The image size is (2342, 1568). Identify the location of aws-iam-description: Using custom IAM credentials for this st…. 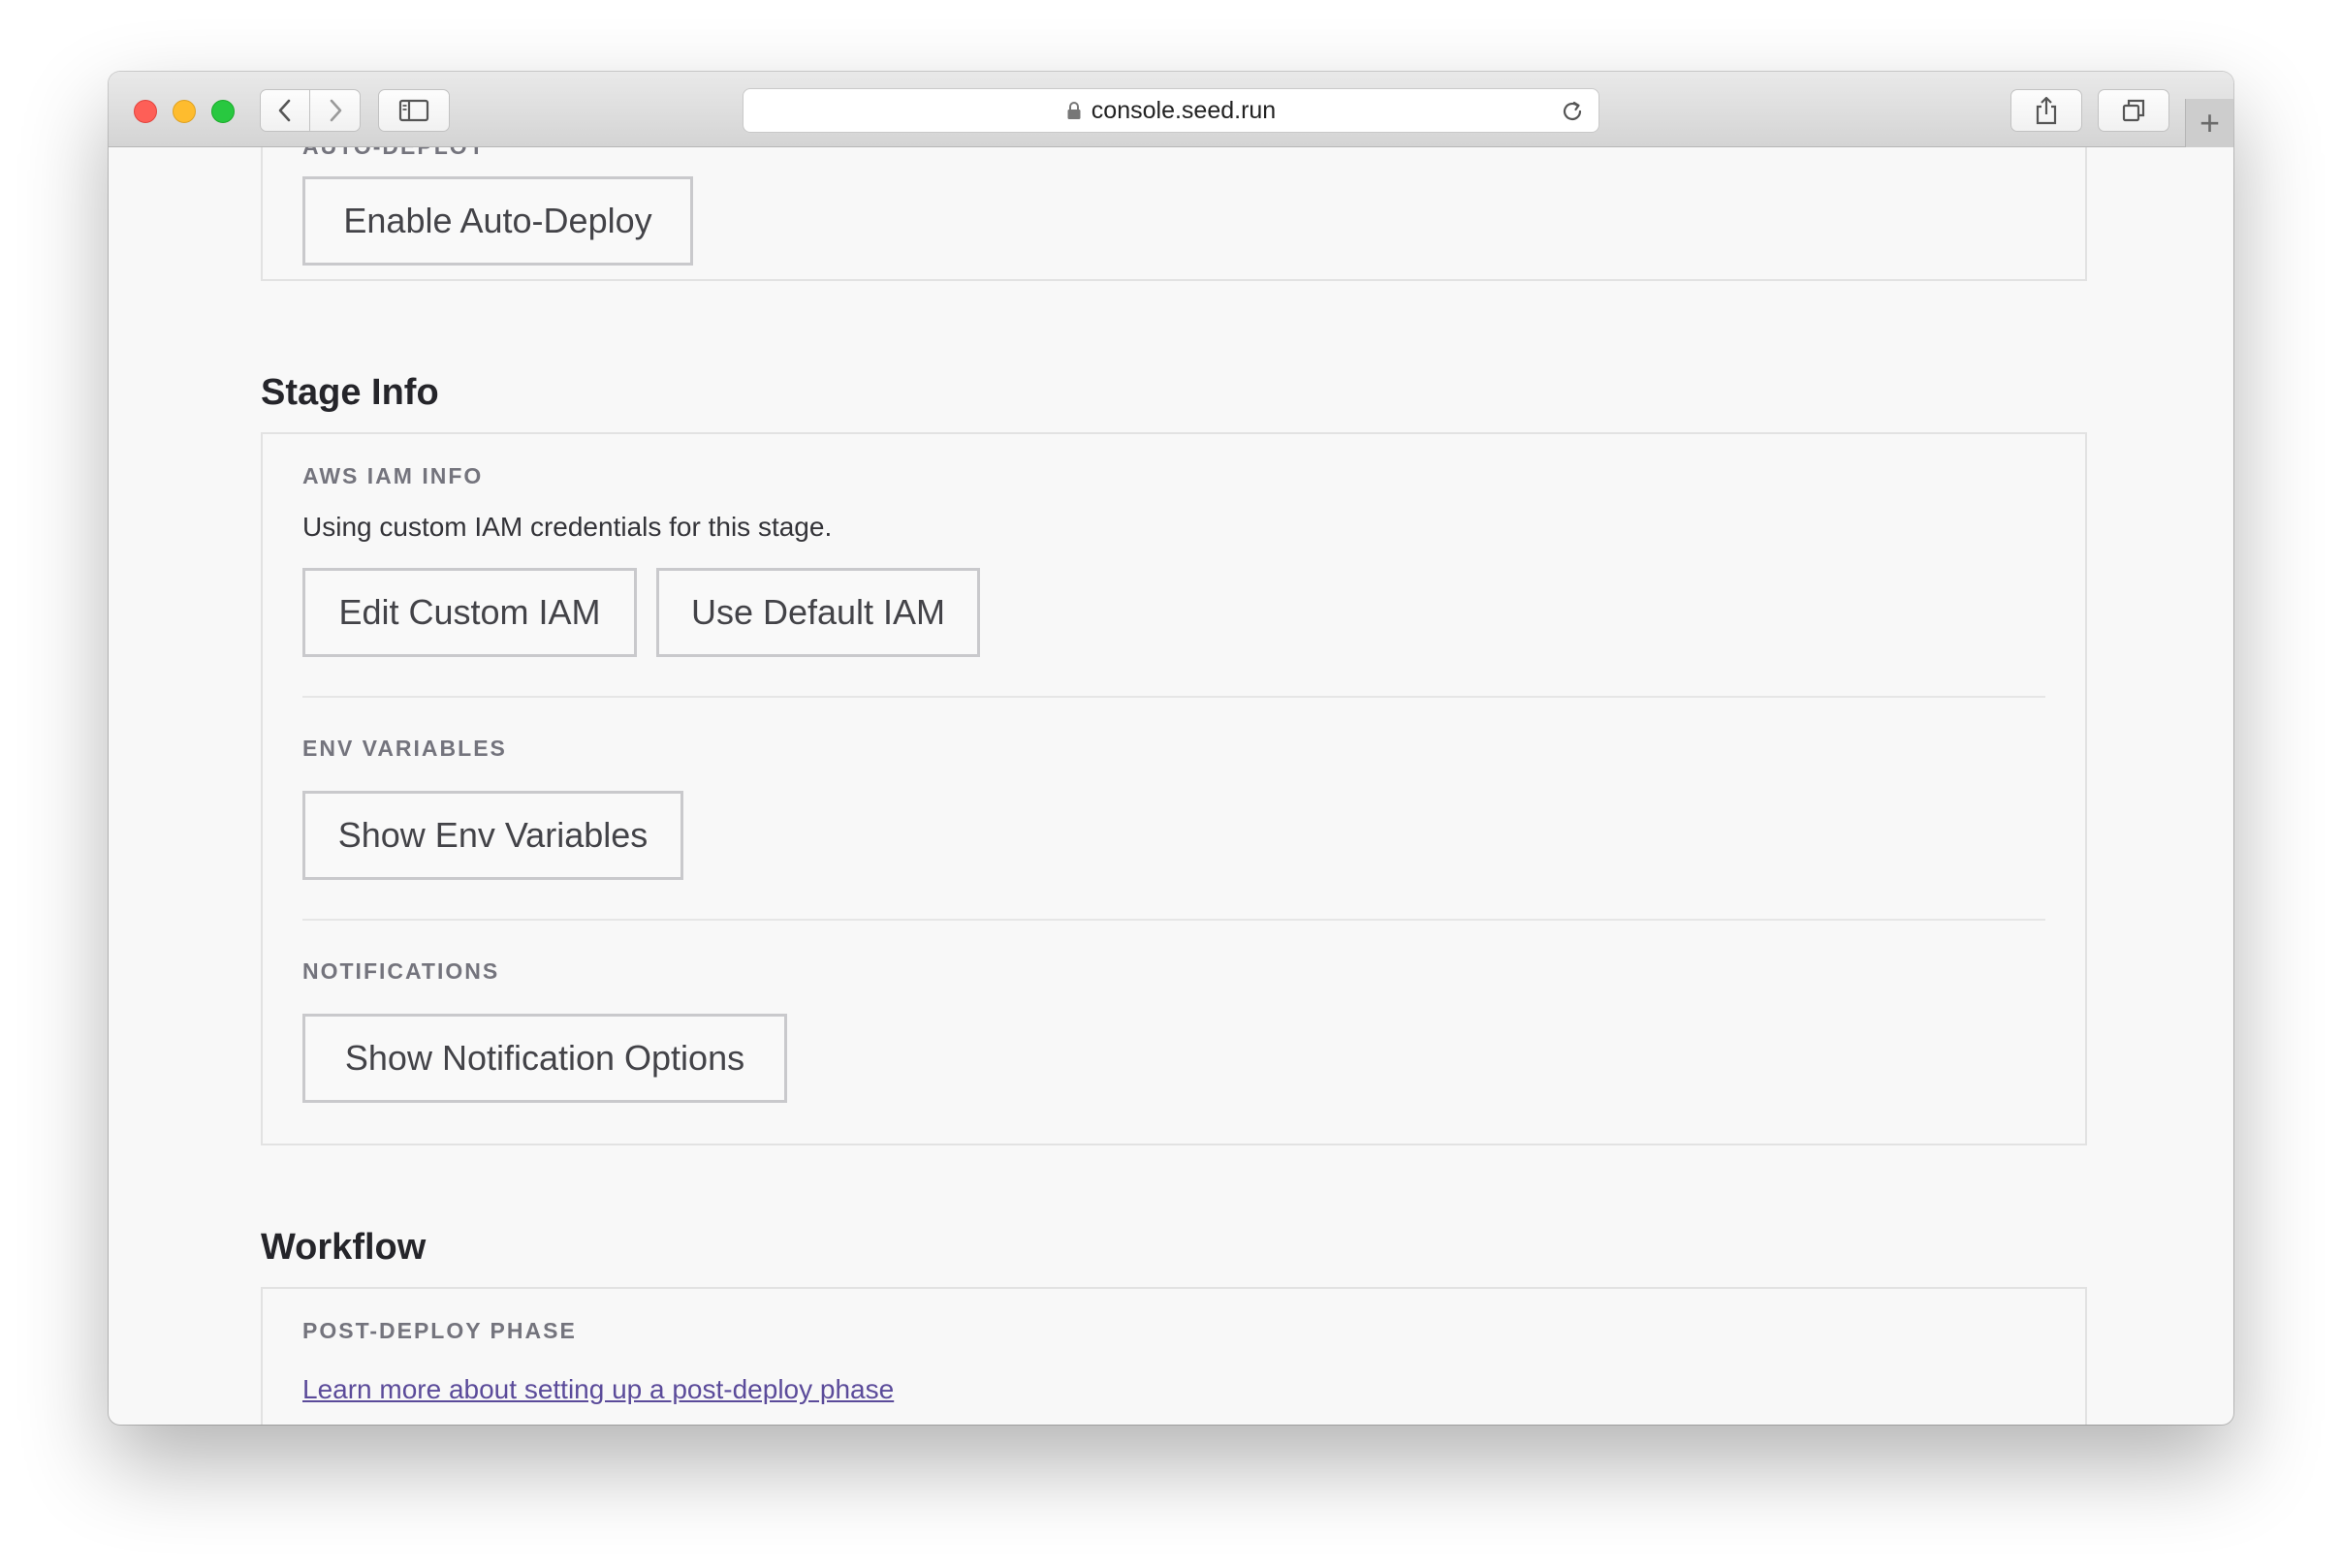
(567, 527).